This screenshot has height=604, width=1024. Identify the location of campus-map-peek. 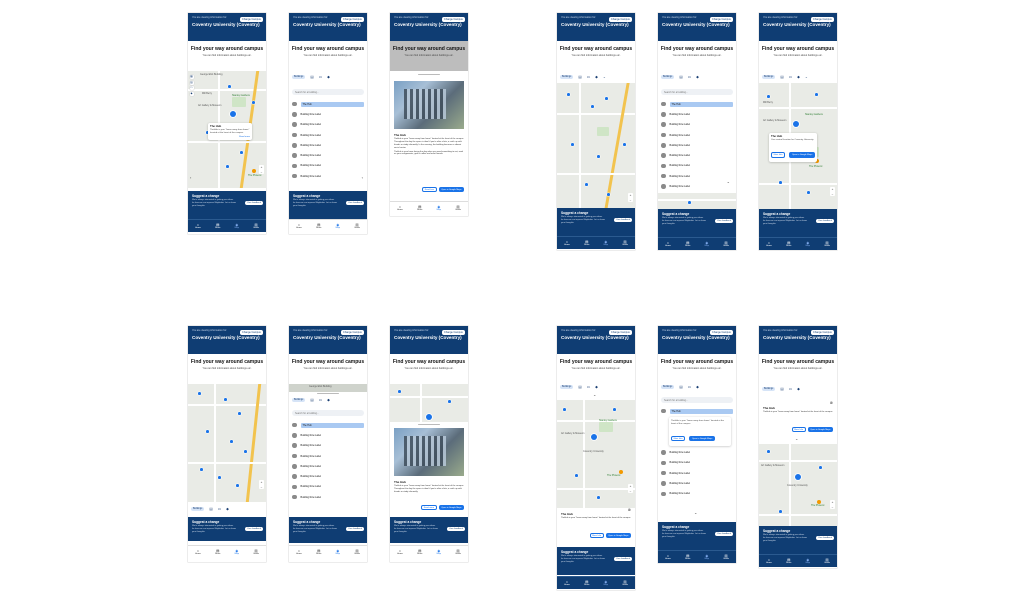
(697, 201).